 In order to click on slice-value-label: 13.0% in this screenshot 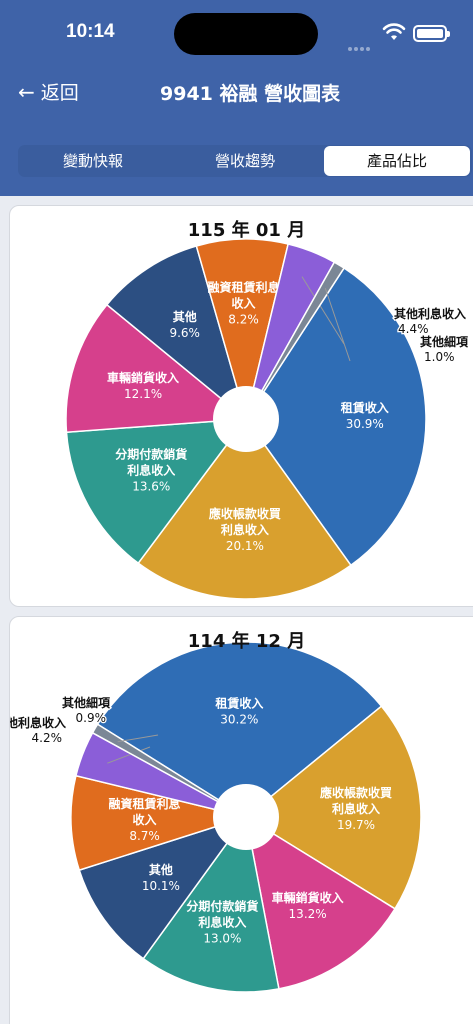, I will do `click(222, 938)`.